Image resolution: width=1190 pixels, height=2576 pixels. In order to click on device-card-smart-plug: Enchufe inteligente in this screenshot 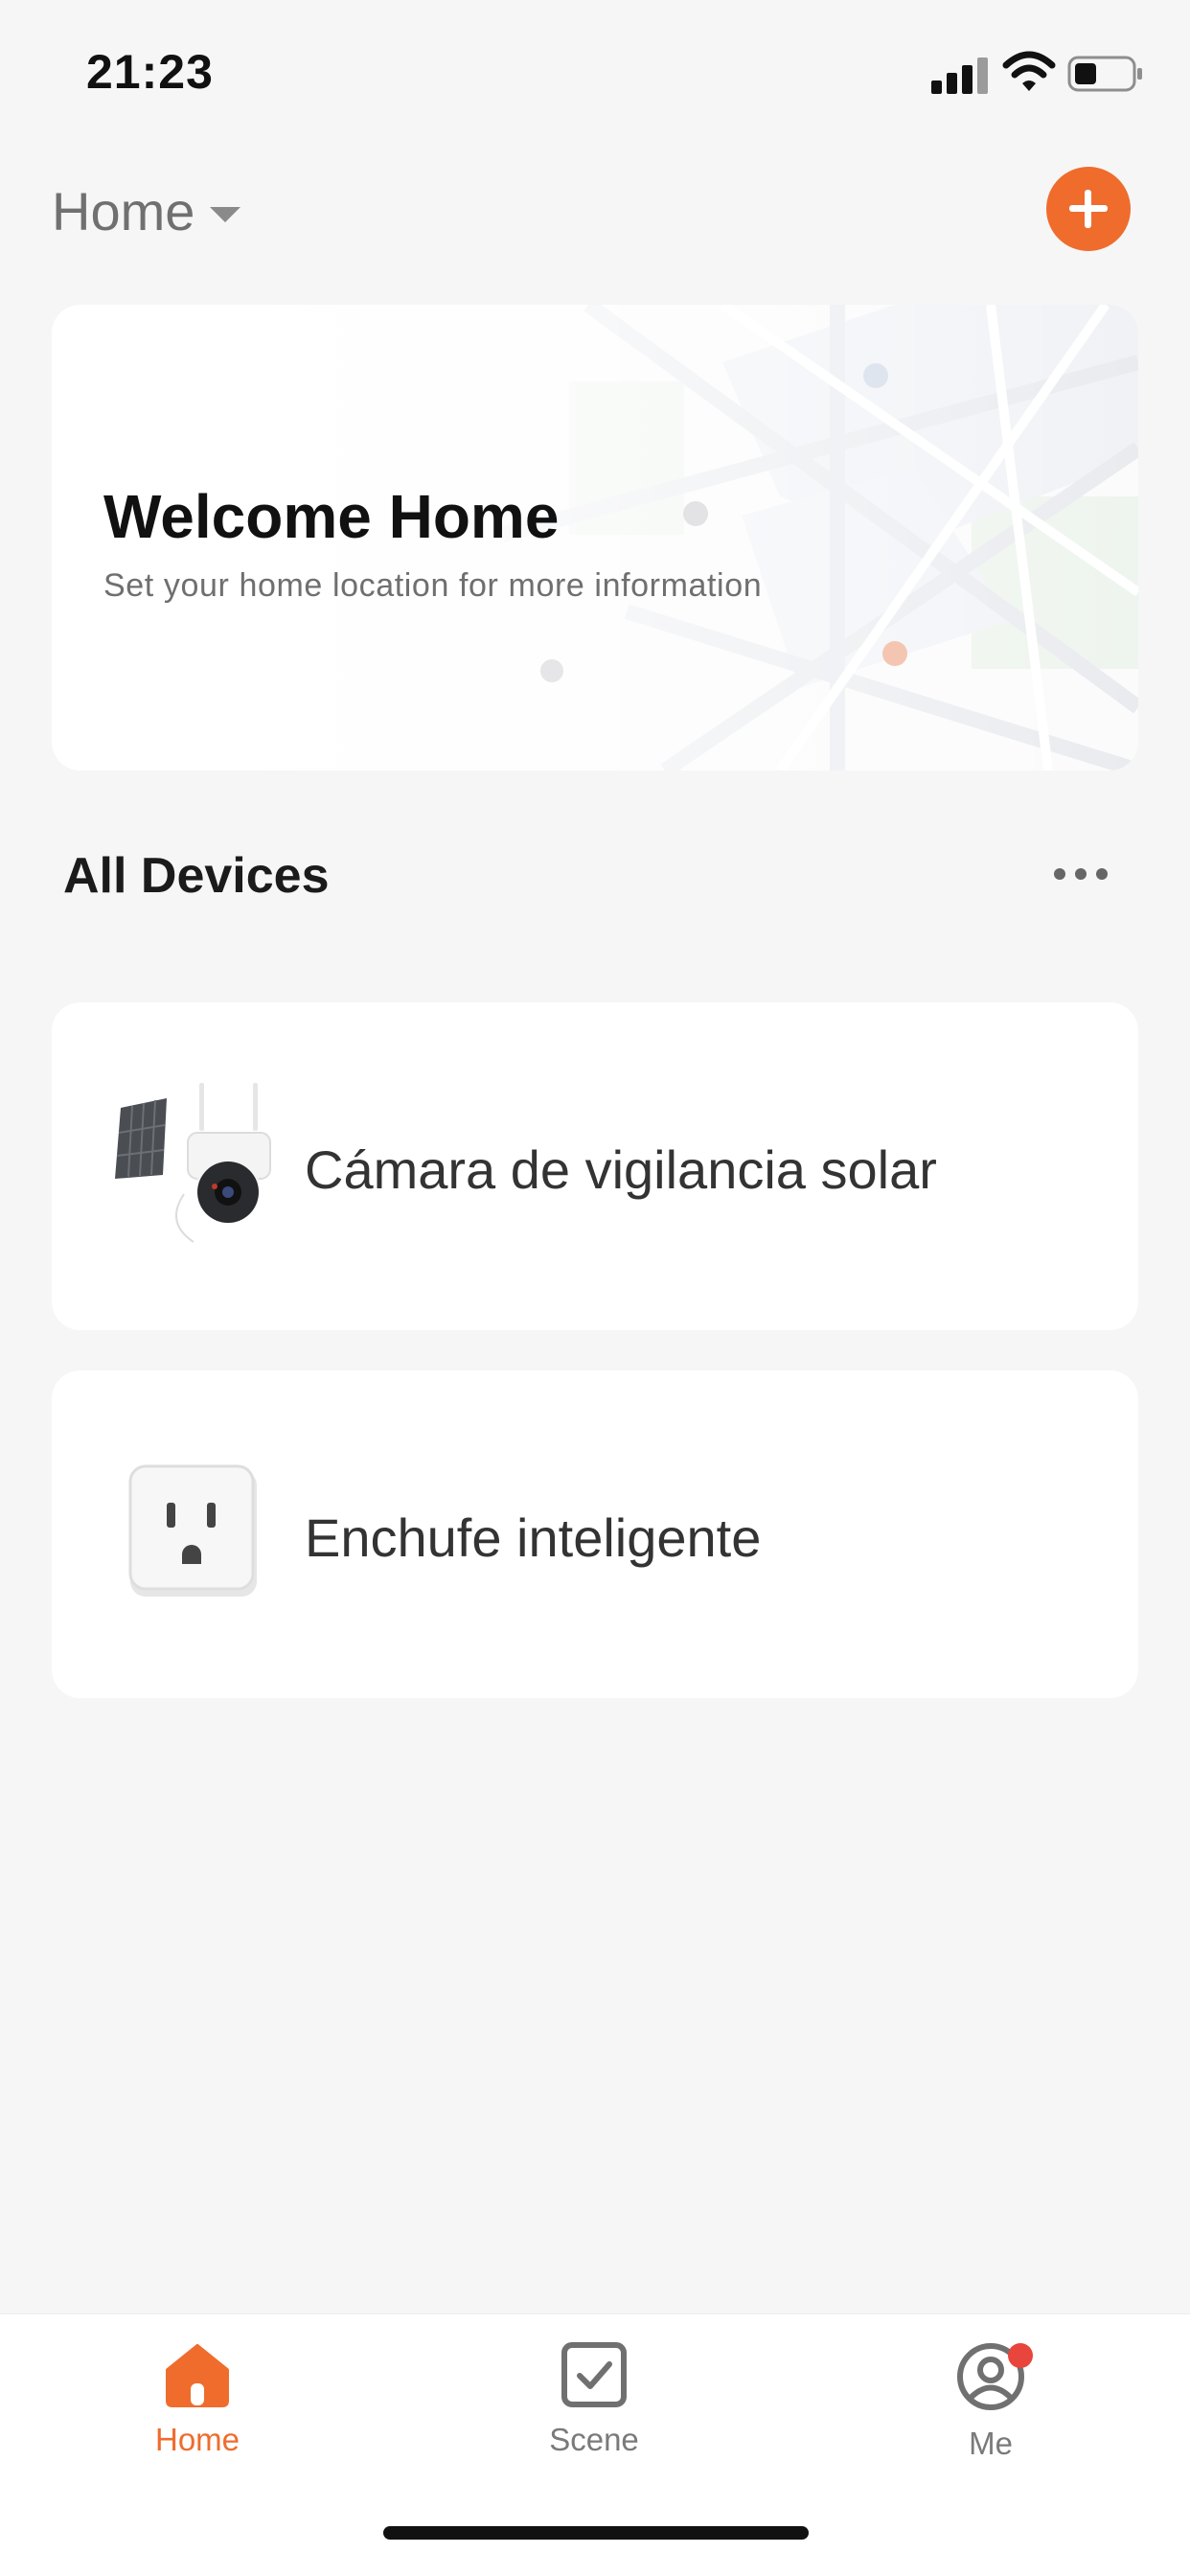, I will do `click(595, 1534)`.